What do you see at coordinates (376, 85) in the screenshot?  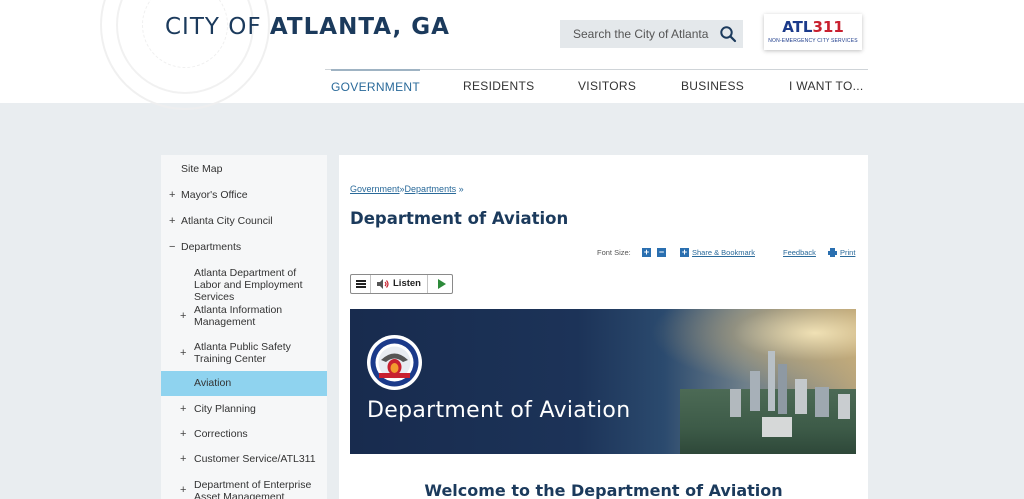 I see `nav-government: GOVERNMENT` at bounding box center [376, 85].